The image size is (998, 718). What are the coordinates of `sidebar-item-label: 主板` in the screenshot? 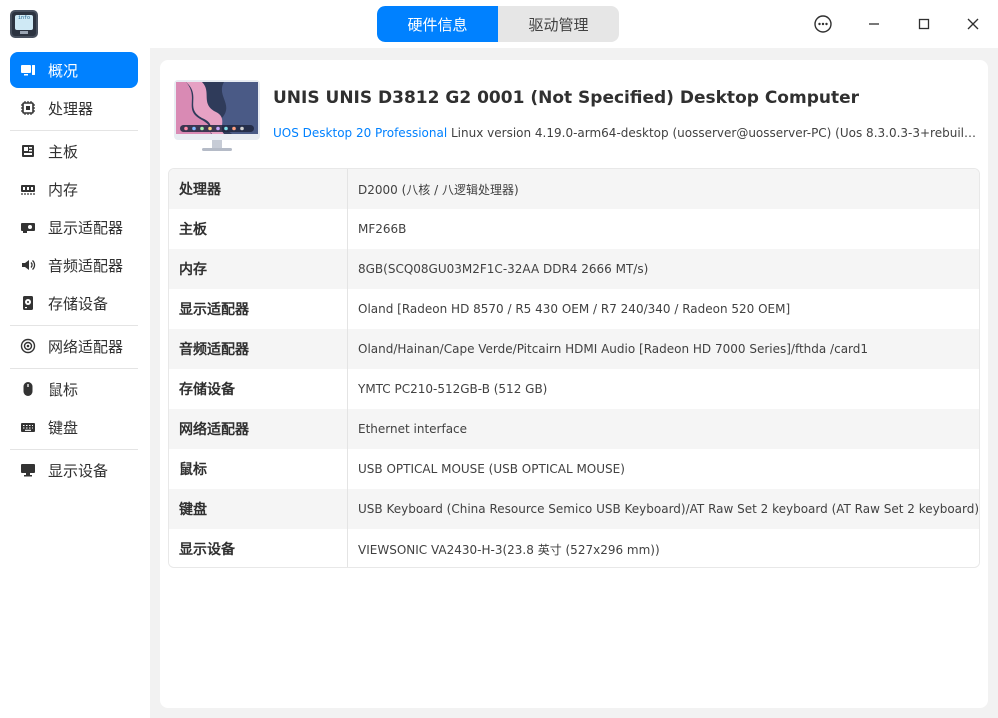 It's located at (63, 151).